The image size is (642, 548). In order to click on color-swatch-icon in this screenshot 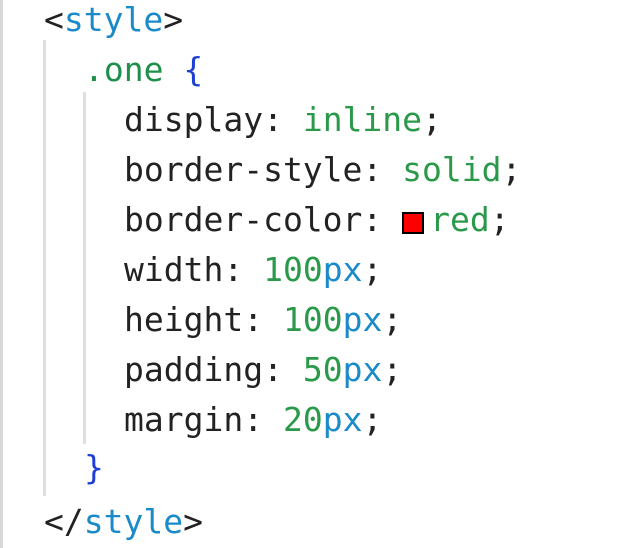, I will do `click(413, 223)`.